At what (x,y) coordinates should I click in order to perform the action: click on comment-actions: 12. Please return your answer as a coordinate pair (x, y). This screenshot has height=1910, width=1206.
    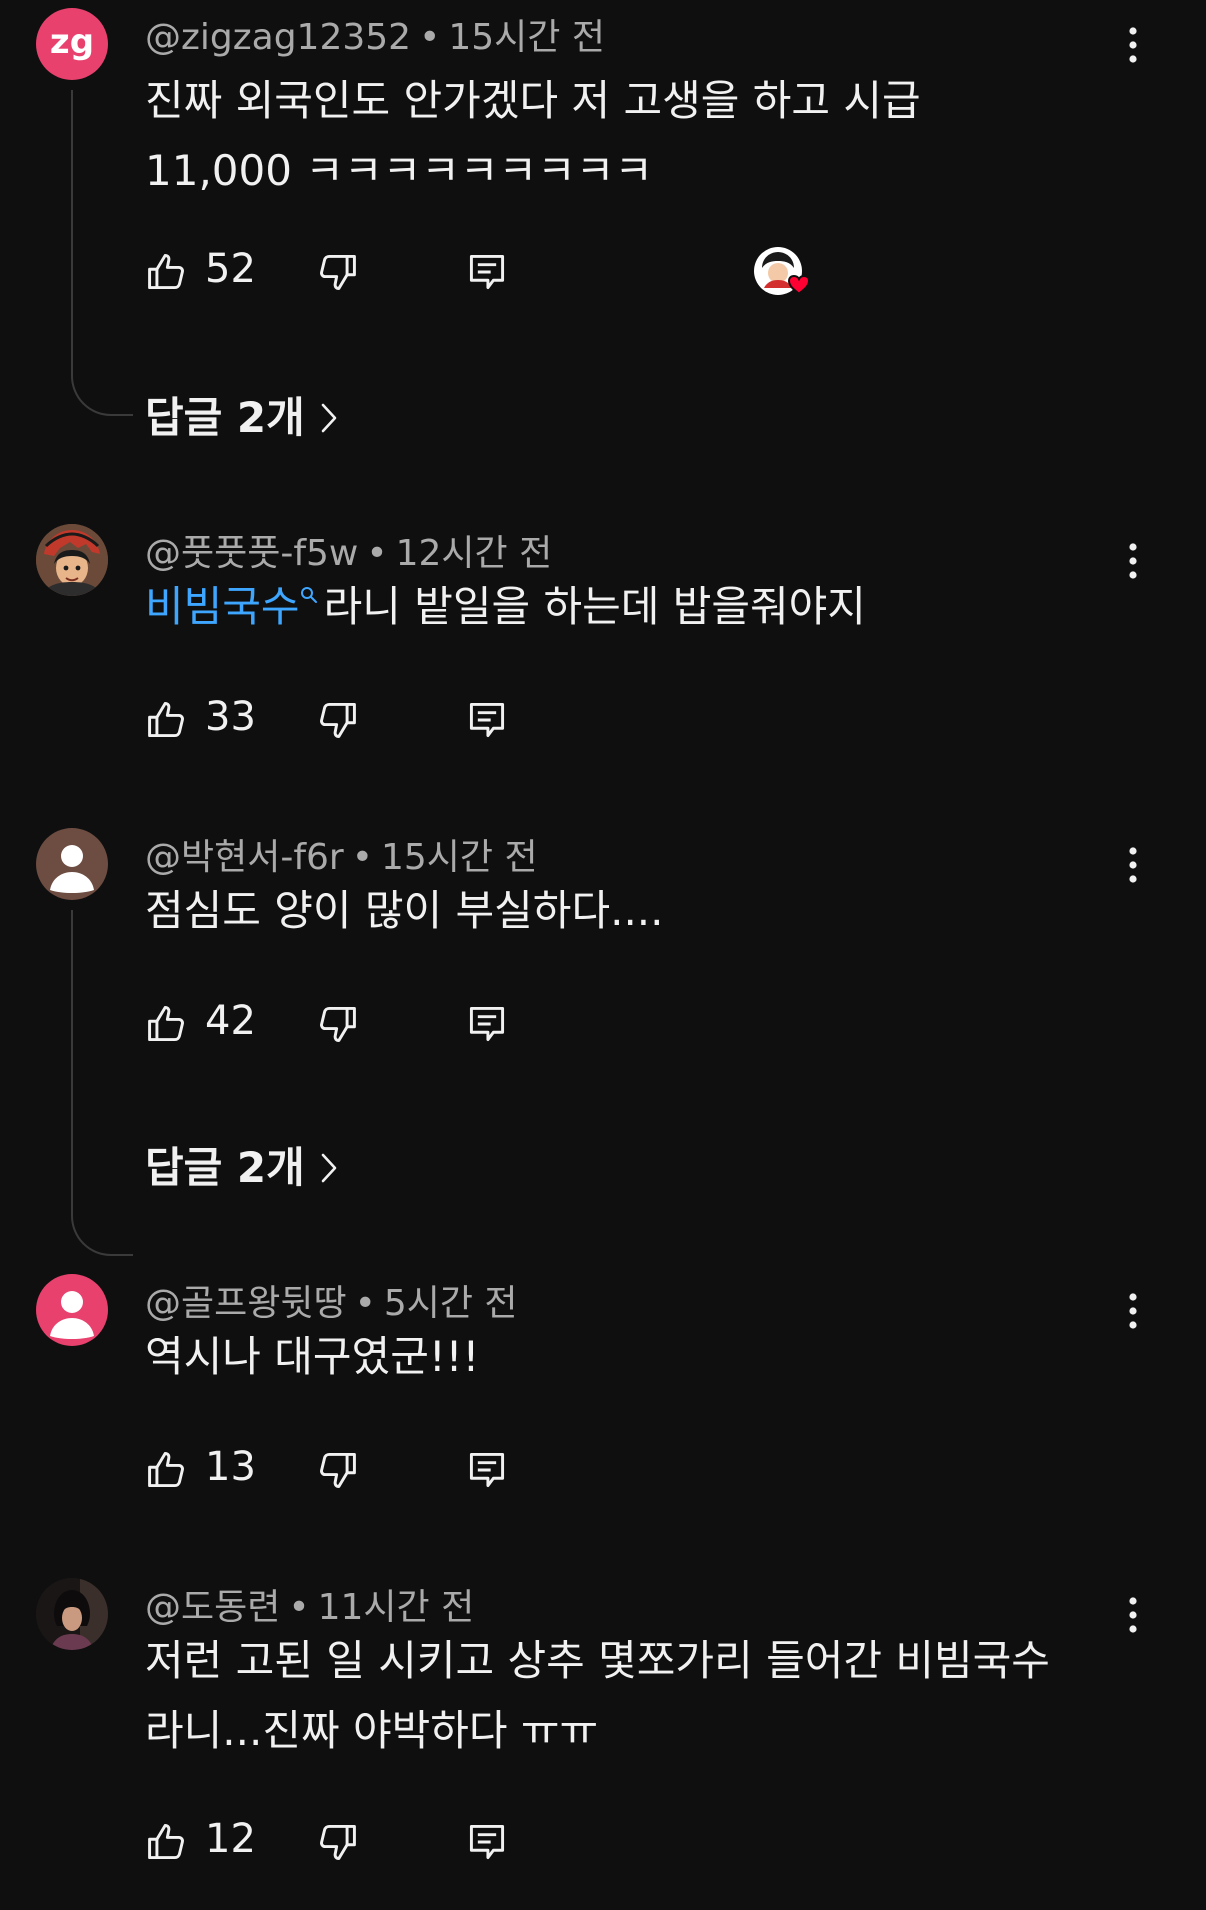
    Looking at the image, I should click on (495, 1842).